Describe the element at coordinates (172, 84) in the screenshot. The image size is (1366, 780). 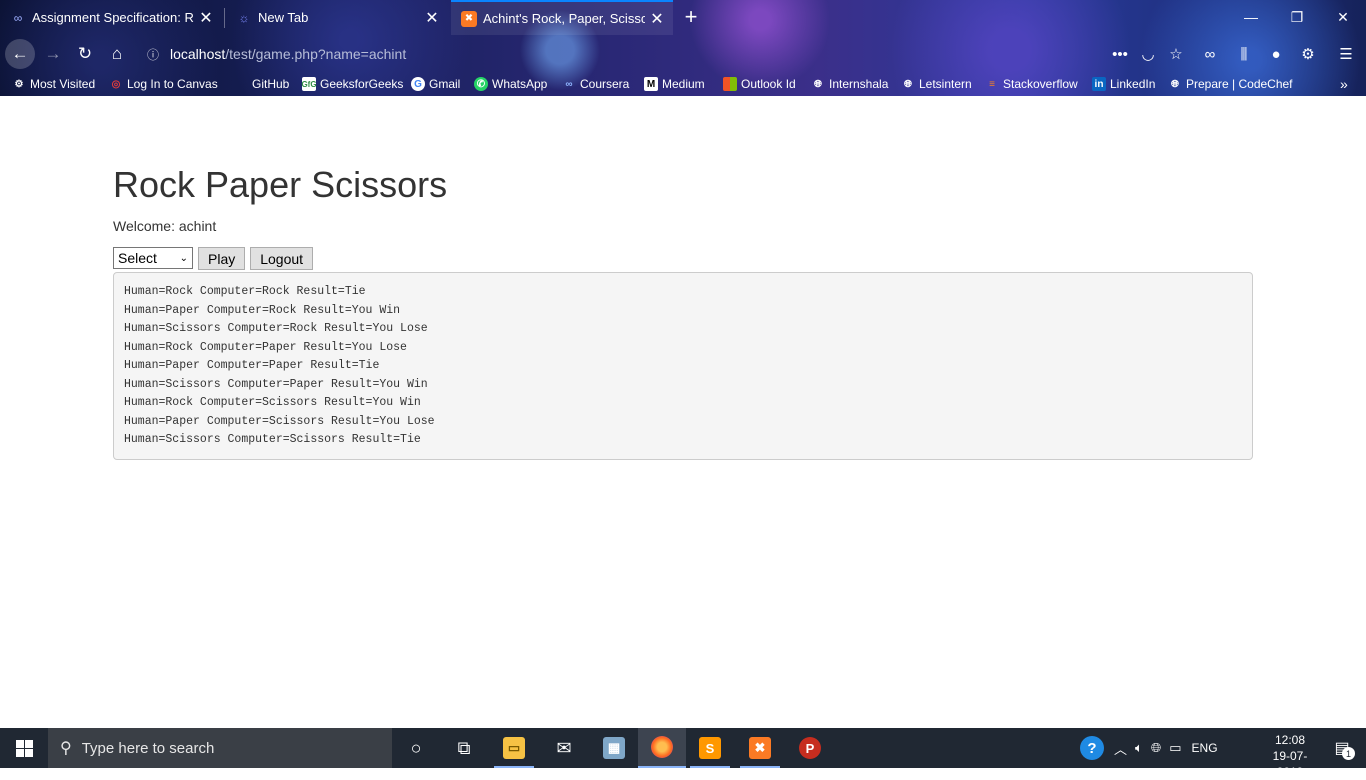
I see `bookmark-label: Log In to Canvas` at that location.